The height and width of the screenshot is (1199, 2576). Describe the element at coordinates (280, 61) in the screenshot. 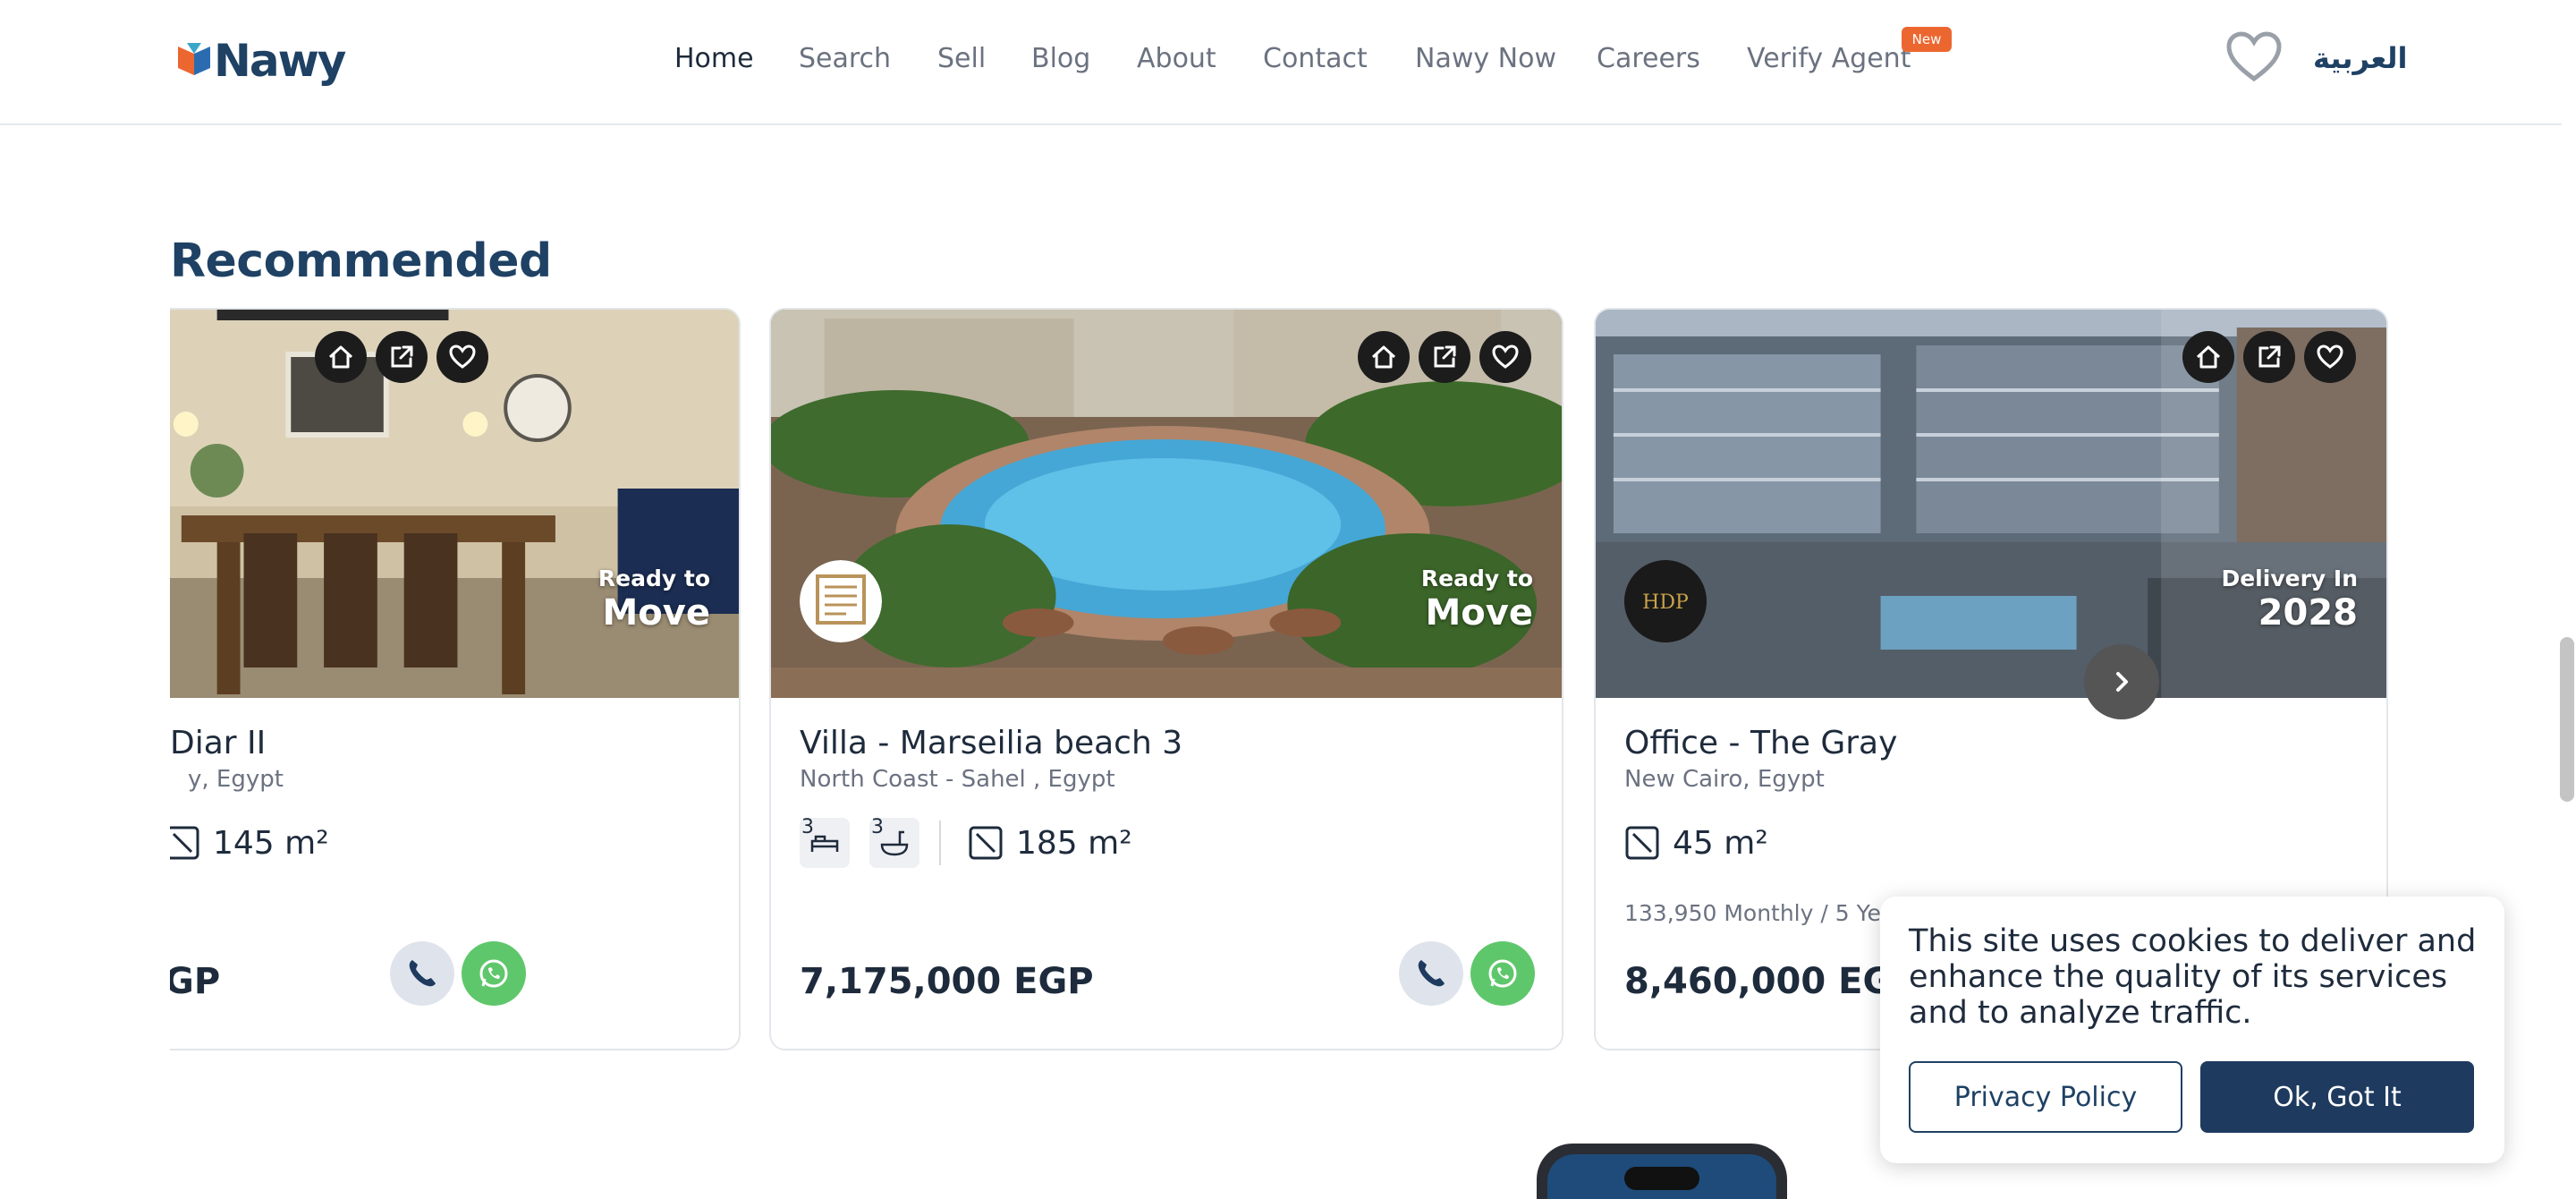

I see `logo-text: Nawy` at that location.